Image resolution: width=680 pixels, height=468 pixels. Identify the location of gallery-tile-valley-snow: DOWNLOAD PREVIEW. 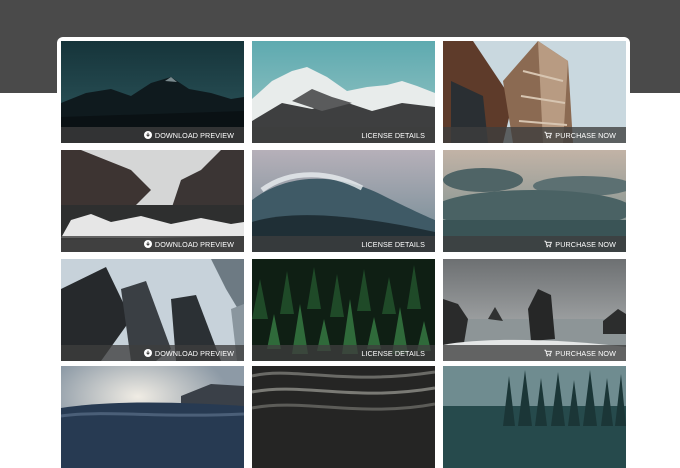
(152, 201).